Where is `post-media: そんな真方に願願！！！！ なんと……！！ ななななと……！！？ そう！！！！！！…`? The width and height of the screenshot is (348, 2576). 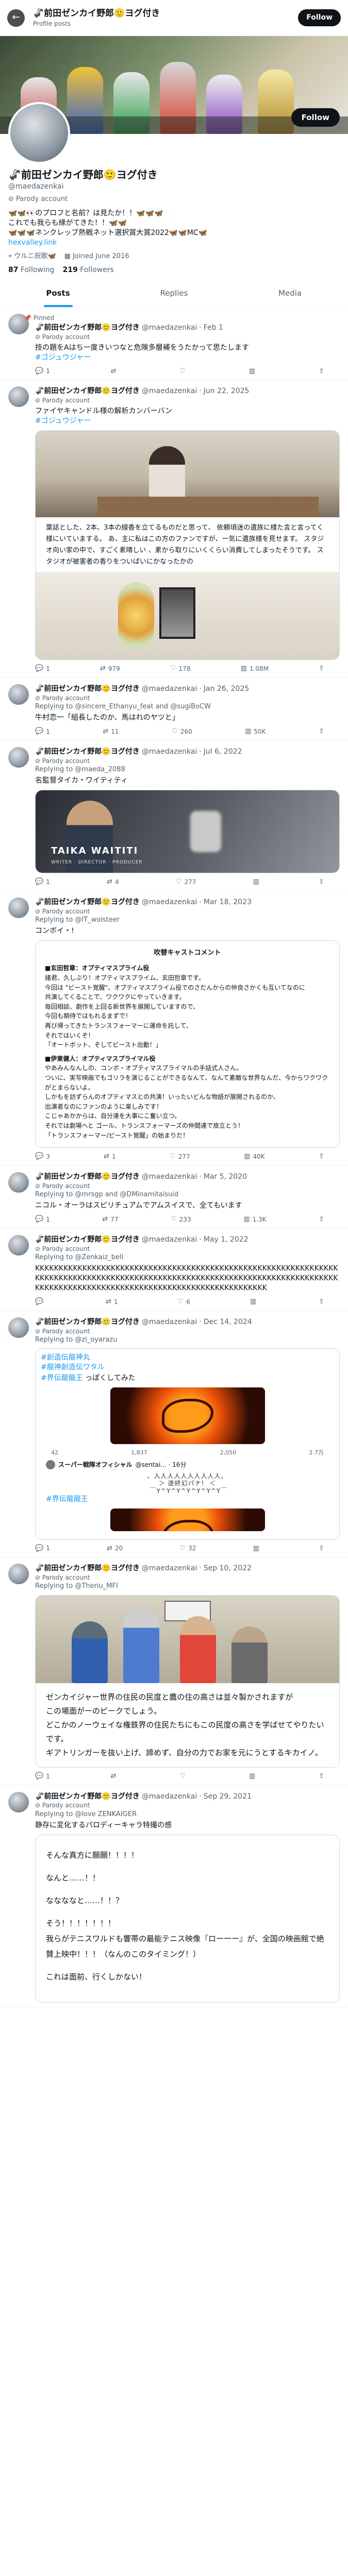 post-media: そんな真方に願願！！！！ なんと……！！ ななななと……！！？ そう！！！！！！… is located at coordinates (187, 1919).